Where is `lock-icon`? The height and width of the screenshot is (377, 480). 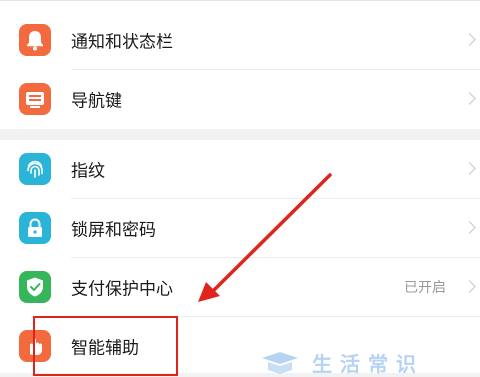 lock-icon is located at coordinates (35, 228).